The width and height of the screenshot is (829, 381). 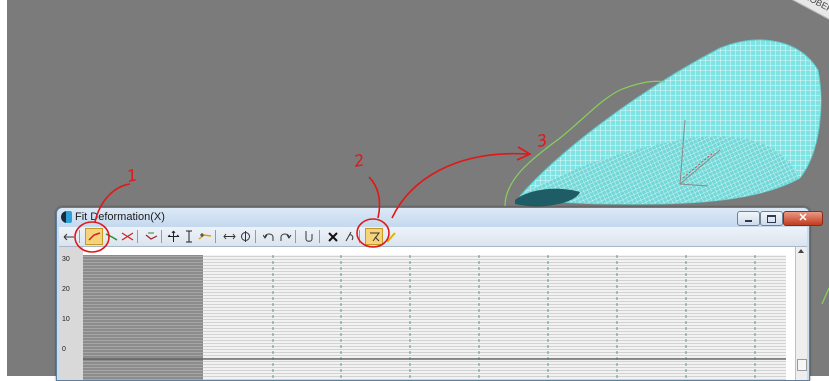 I want to click on ruler-label: 20, so click(x=66, y=289).